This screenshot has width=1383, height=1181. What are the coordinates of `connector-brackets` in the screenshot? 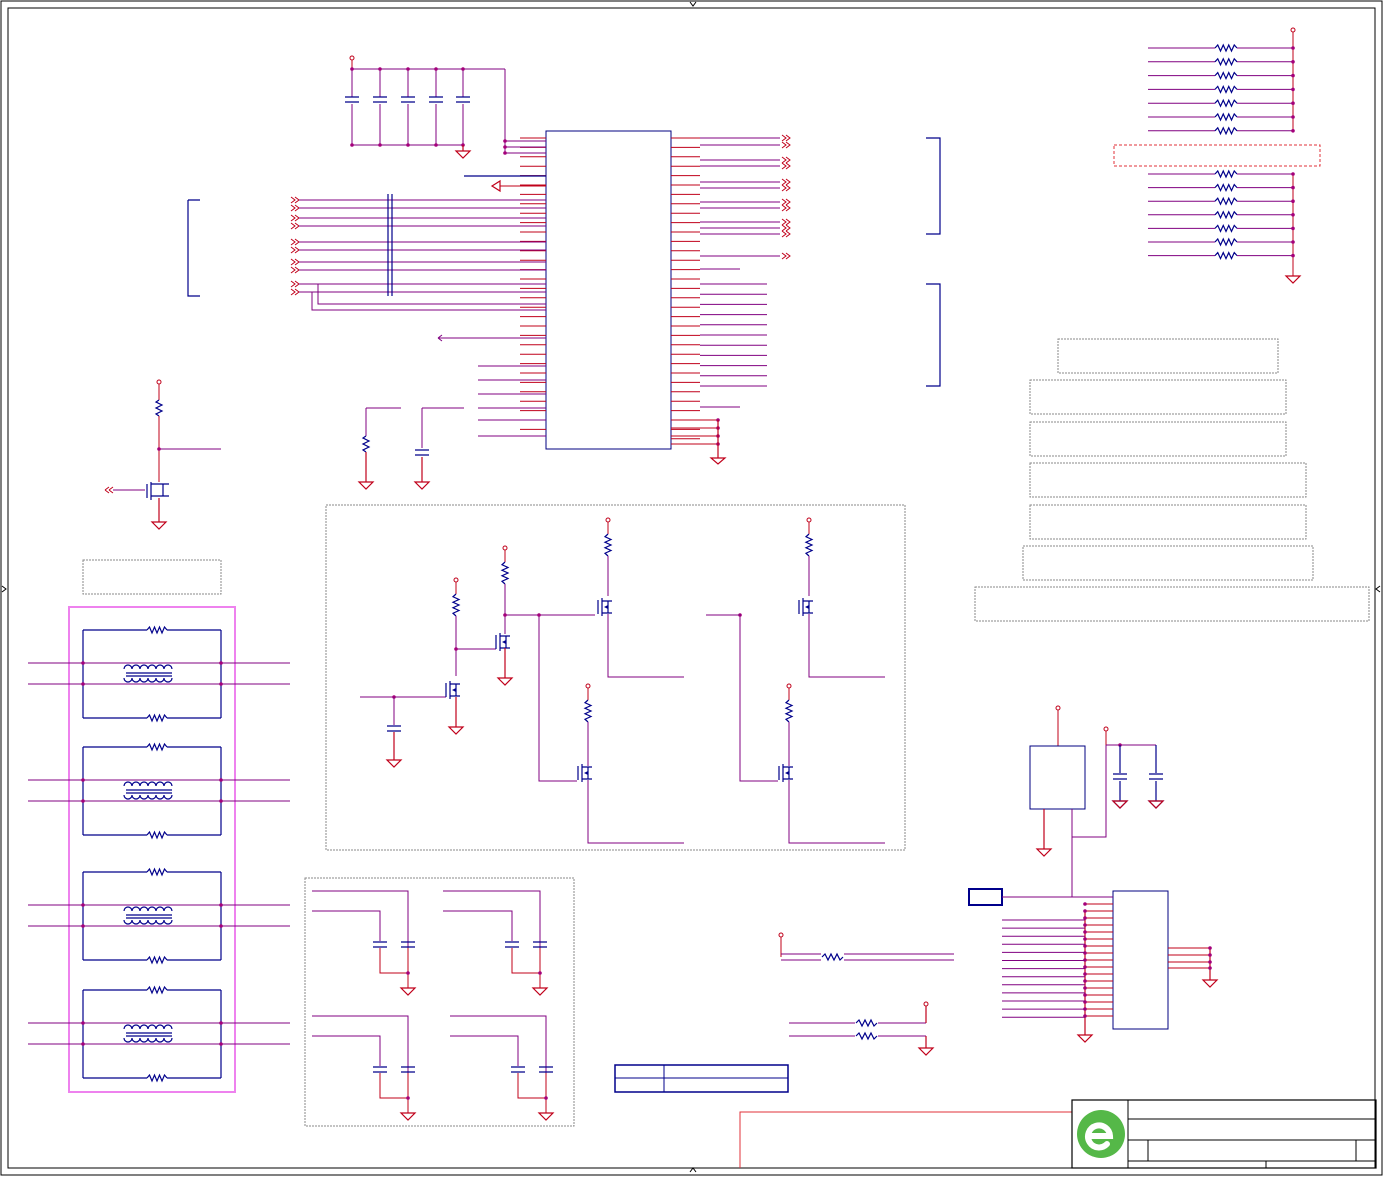 It's located at (933, 262).